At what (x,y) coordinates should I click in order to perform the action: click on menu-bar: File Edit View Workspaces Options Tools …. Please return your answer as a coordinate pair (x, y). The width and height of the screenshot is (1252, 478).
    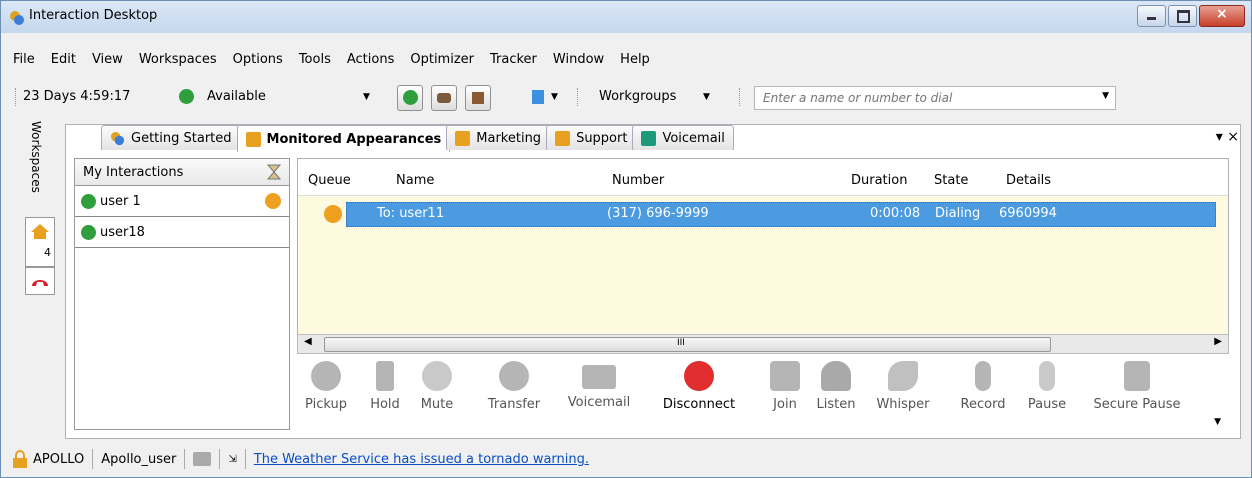
    Looking at the image, I should click on (626, 59).